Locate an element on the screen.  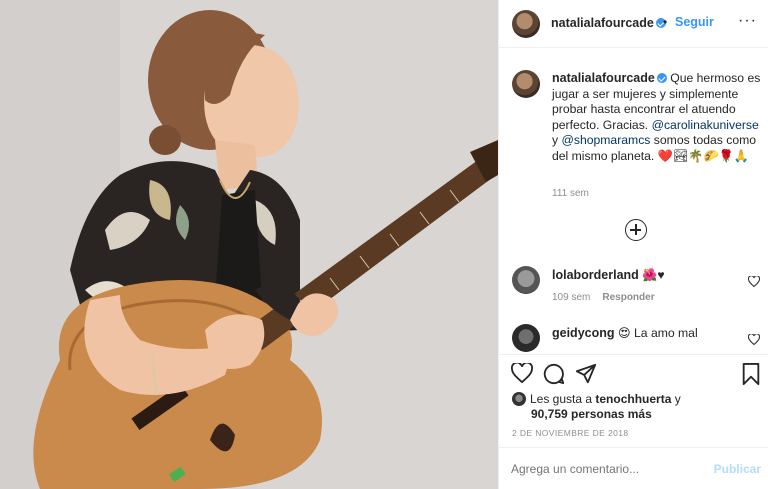
caption-avatar is located at coordinates (526, 84).